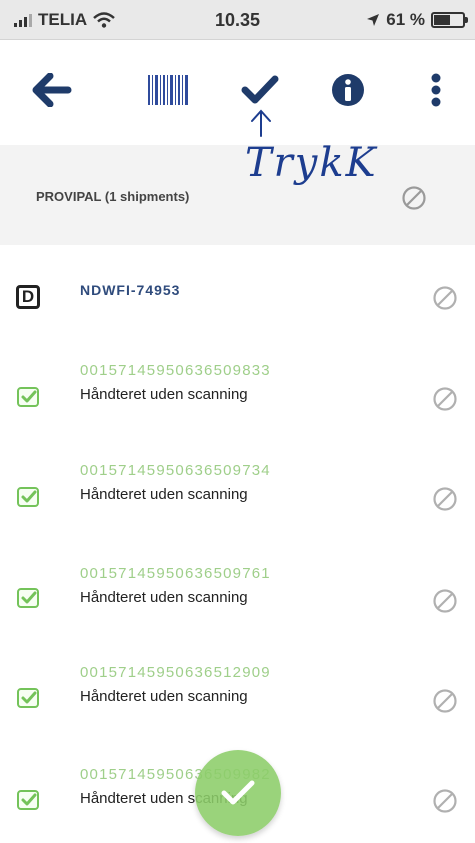 The image size is (475, 843). Describe the element at coordinates (130, 290) in the screenshot. I see `shipment-id: NDWFI-74953` at that location.